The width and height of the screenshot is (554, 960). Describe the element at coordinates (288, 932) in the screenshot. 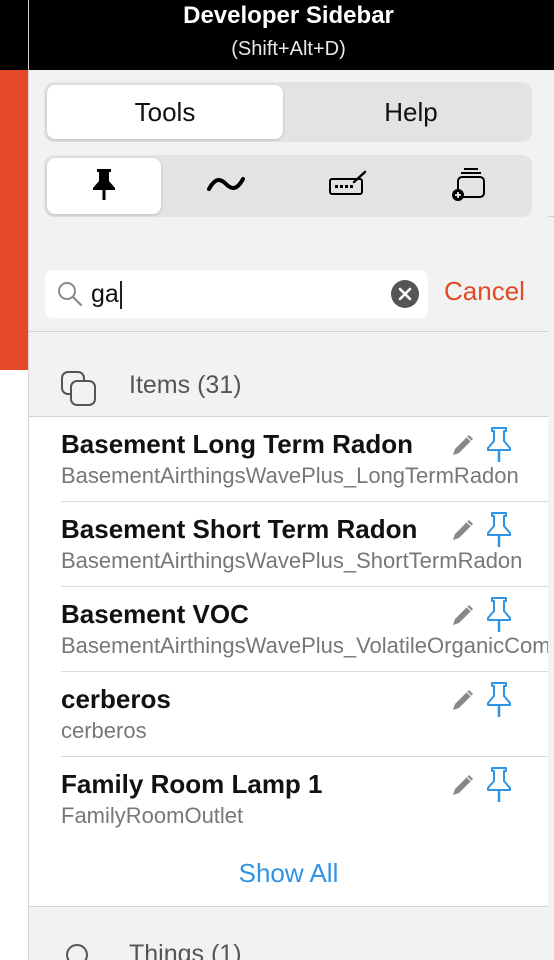

I see `things-section-header: Things (1)` at that location.